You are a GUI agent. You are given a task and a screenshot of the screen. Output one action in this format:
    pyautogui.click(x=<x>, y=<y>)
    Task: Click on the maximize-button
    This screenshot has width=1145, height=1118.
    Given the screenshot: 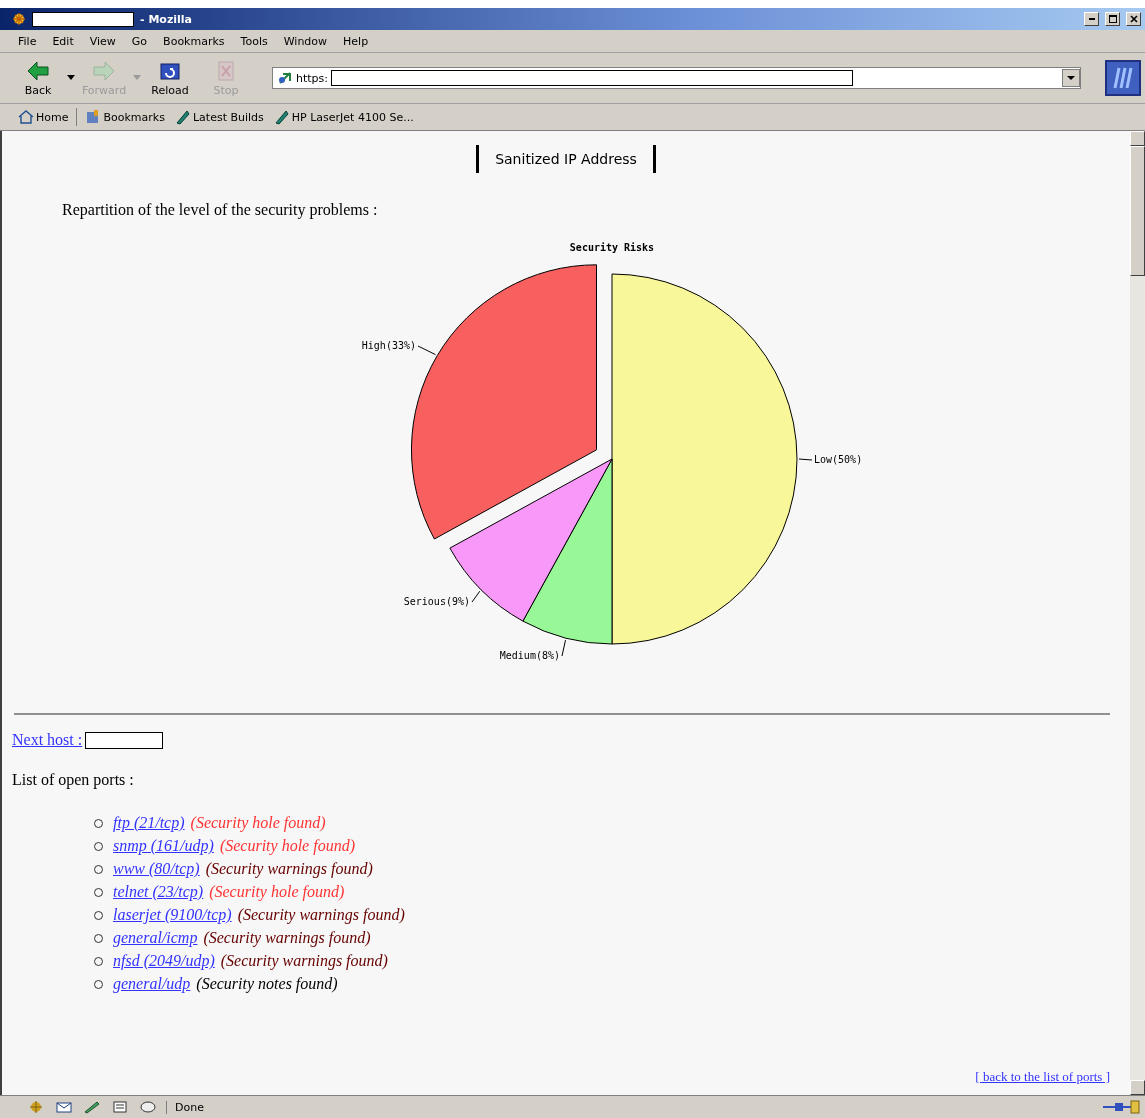 What is the action you would take?
    pyautogui.click(x=1112, y=19)
    